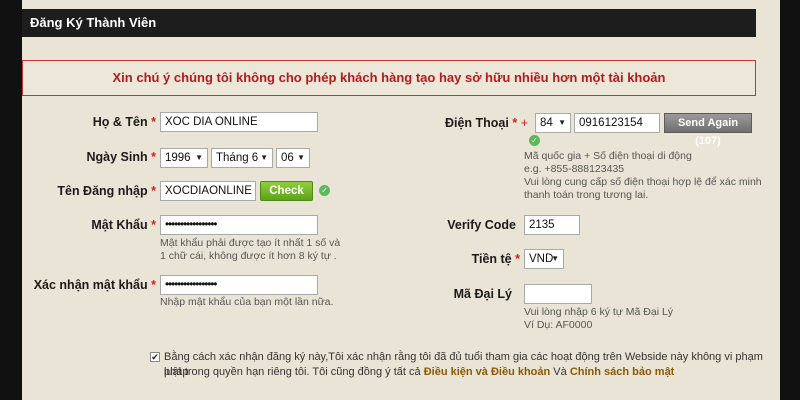  What do you see at coordinates (486, 123) in the screenshot?
I see `phone-label: Điện Thoại * +` at bounding box center [486, 123].